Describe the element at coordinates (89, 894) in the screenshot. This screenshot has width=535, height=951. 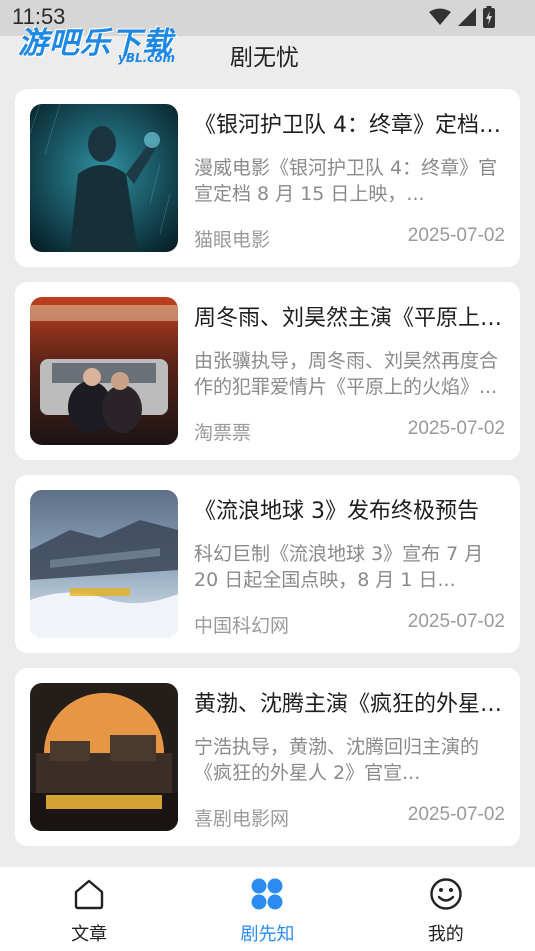
I see `home-icon` at that location.